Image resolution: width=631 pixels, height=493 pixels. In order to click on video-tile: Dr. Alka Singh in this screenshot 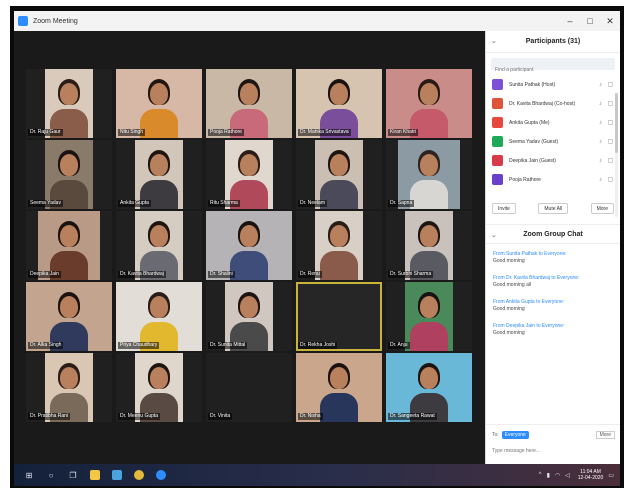, I will do `click(69, 316)`.